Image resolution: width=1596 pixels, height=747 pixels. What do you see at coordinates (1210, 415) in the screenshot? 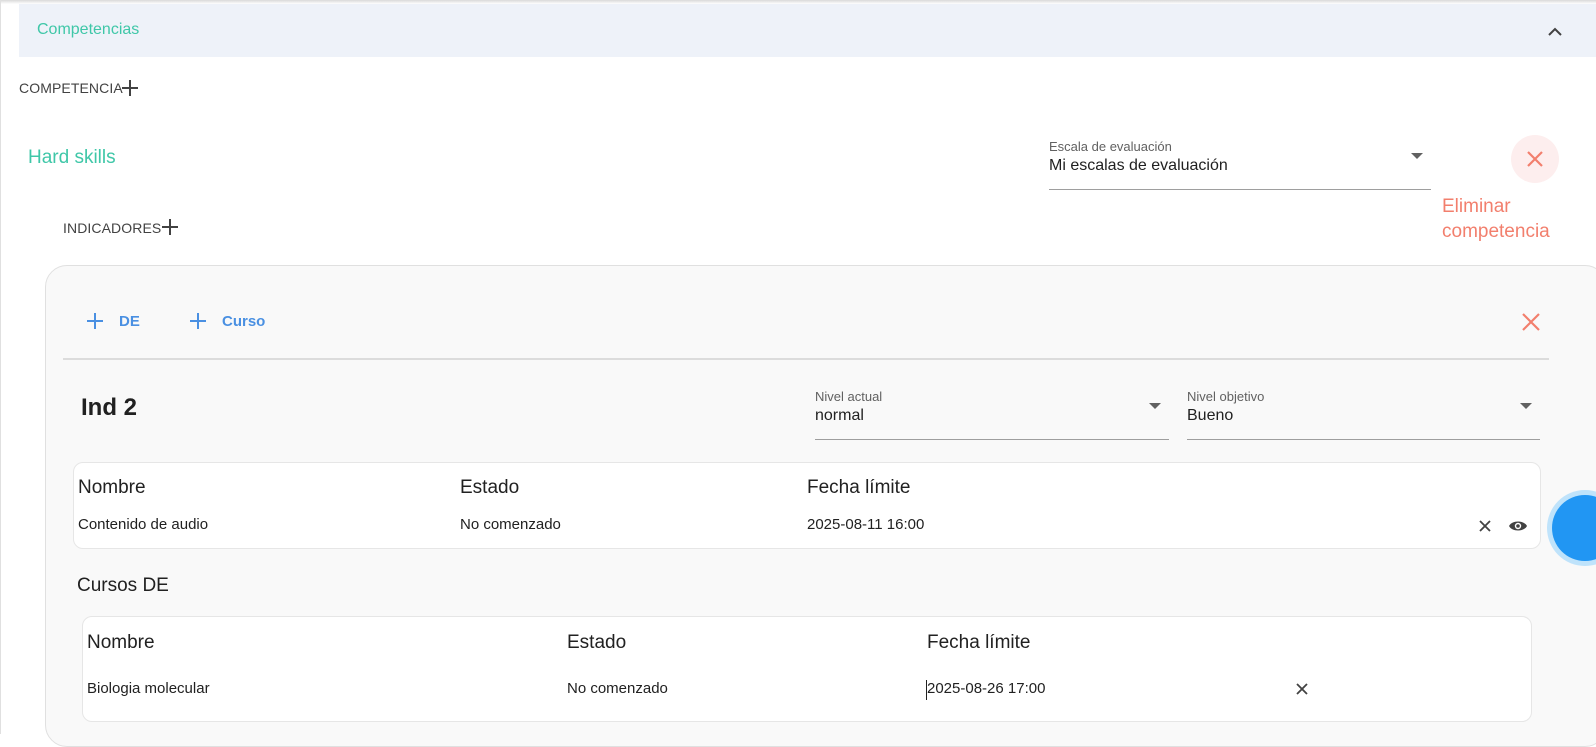
I see `nivel-objetivo-value: Bueno` at bounding box center [1210, 415].